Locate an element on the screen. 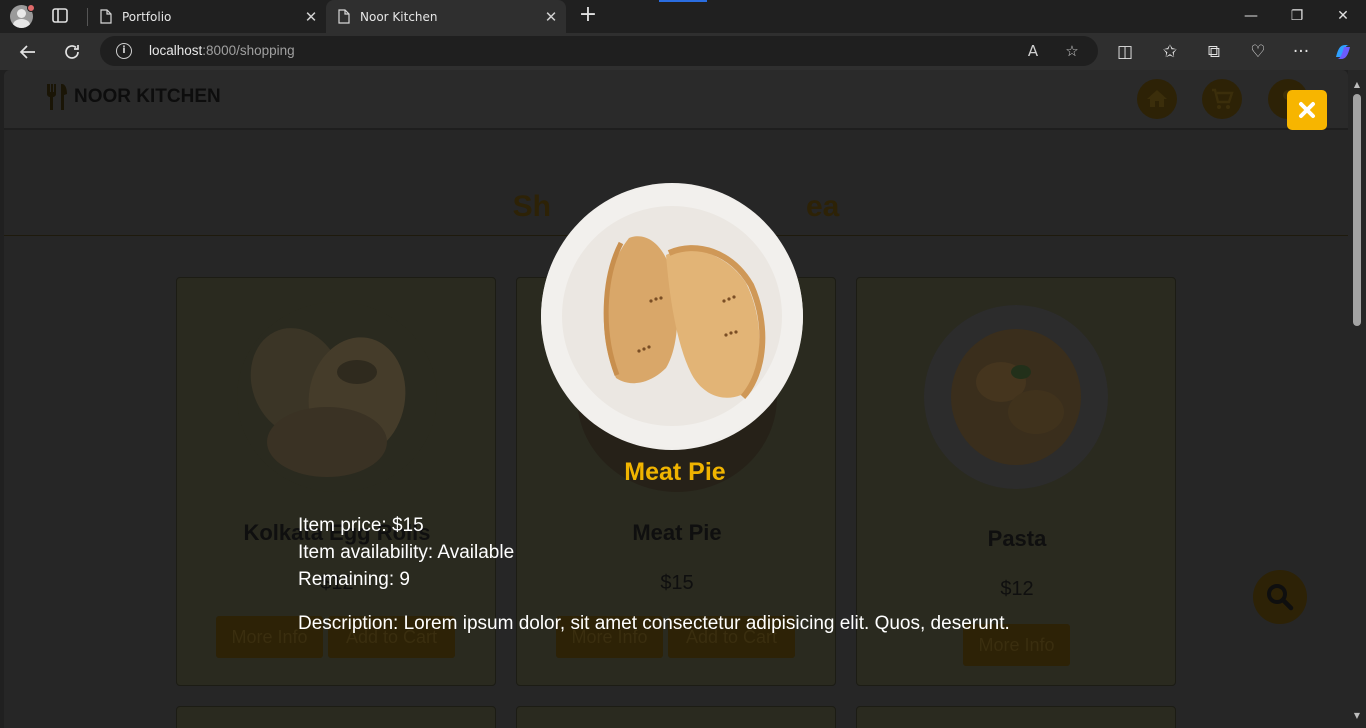  item-price-text: Item price: $15 is located at coordinates (361, 525).